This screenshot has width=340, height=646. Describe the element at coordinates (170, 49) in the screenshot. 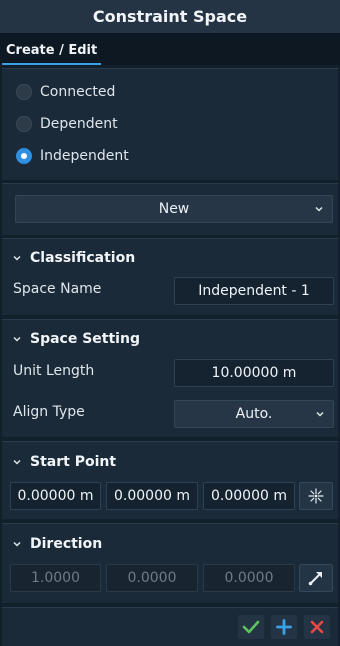

I see `tab-strip: Create / Edit` at that location.